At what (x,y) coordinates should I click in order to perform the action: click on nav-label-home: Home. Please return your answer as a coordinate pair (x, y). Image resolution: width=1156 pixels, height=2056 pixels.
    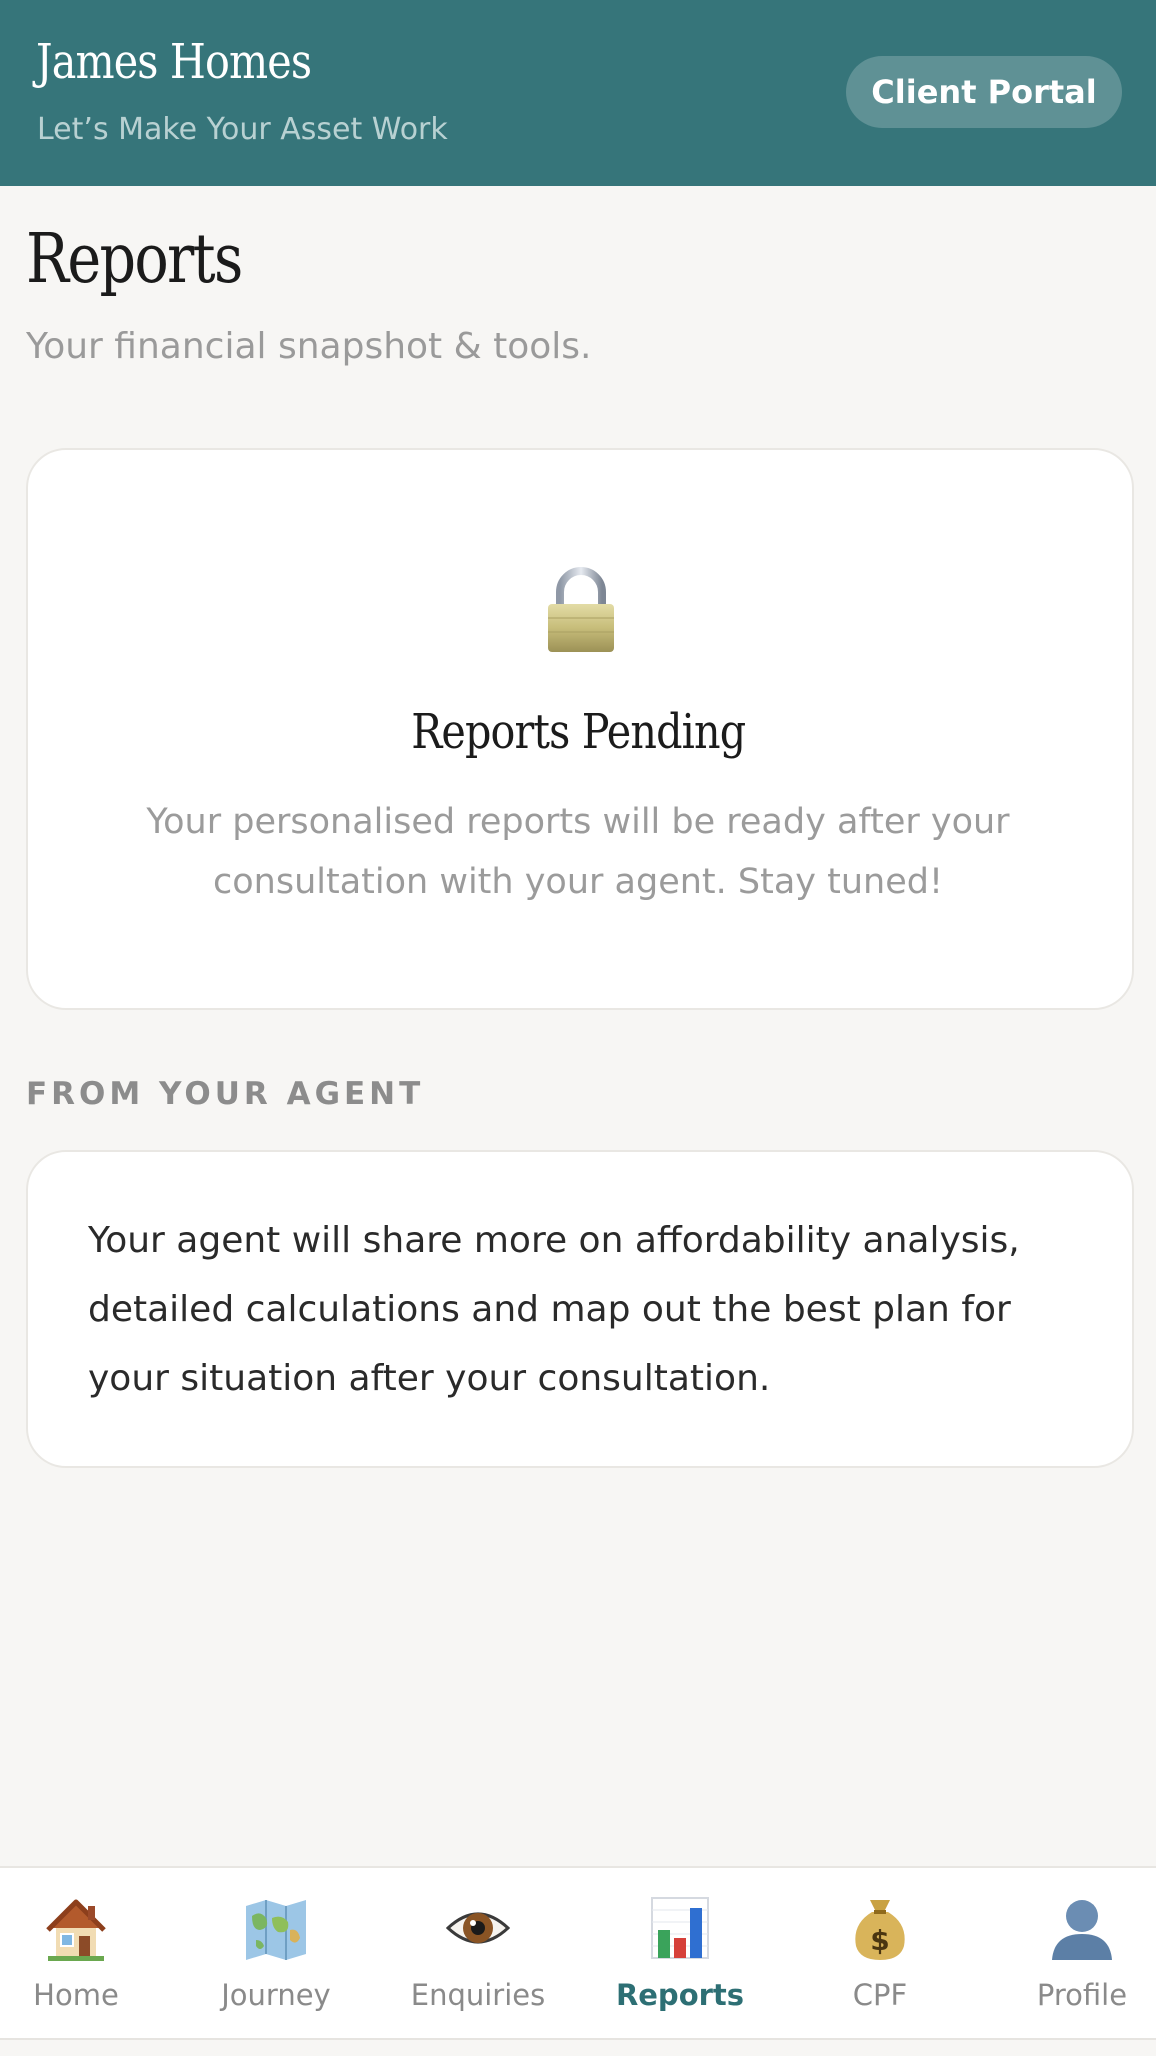
    Looking at the image, I should click on (76, 1995).